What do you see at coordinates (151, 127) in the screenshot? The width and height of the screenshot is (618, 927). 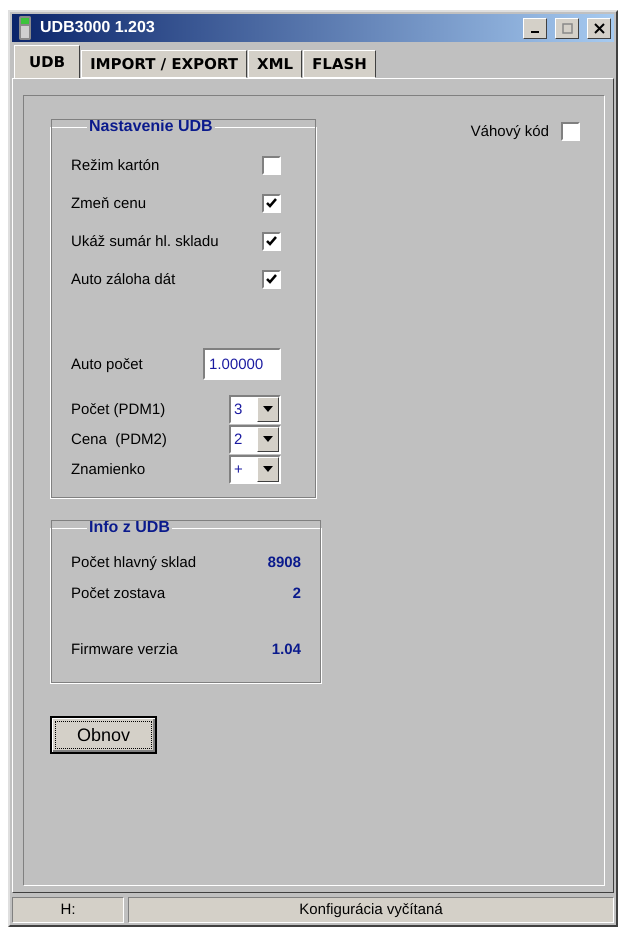 I see `group-title: Nastavenie UDB` at bounding box center [151, 127].